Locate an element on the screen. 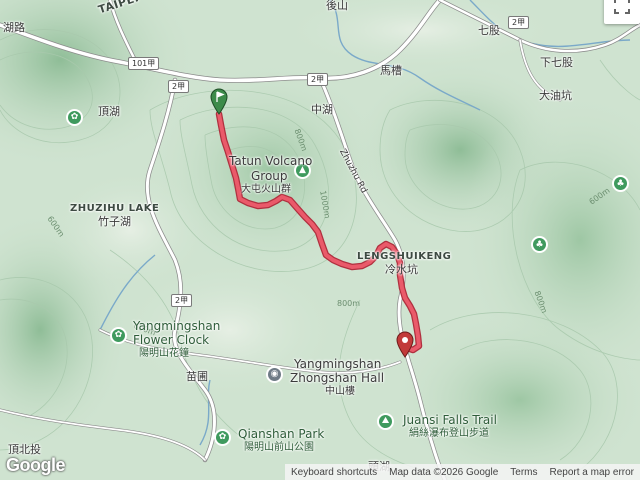 This screenshot has height=480, width=640. poi-label-qianshan-park-zh: 陽明山前山公園 is located at coordinates (279, 447).